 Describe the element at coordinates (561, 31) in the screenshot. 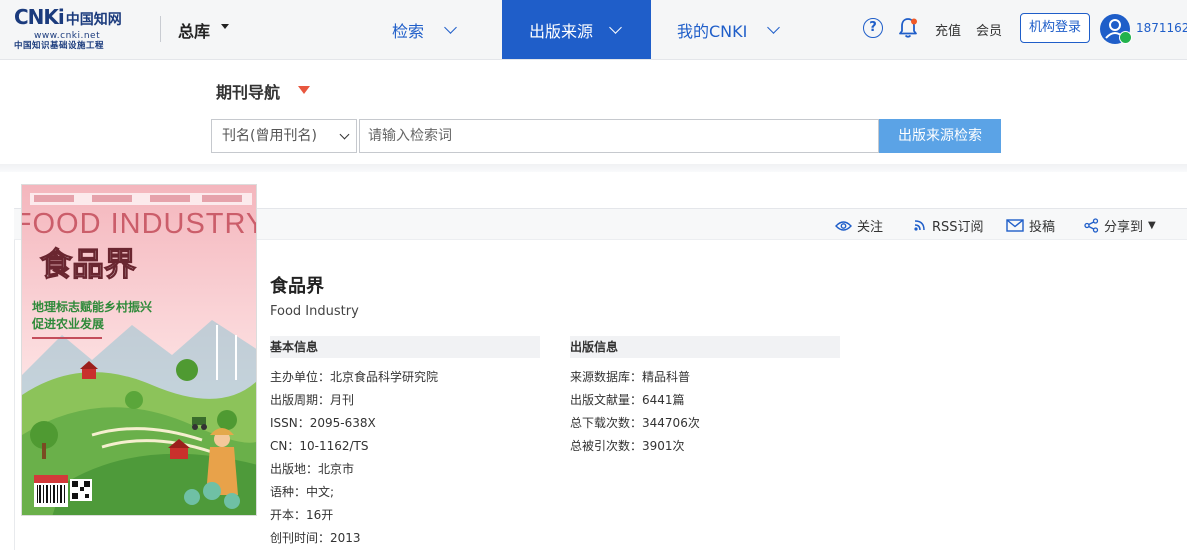

I see `nav-source-label: 出版来源` at that location.